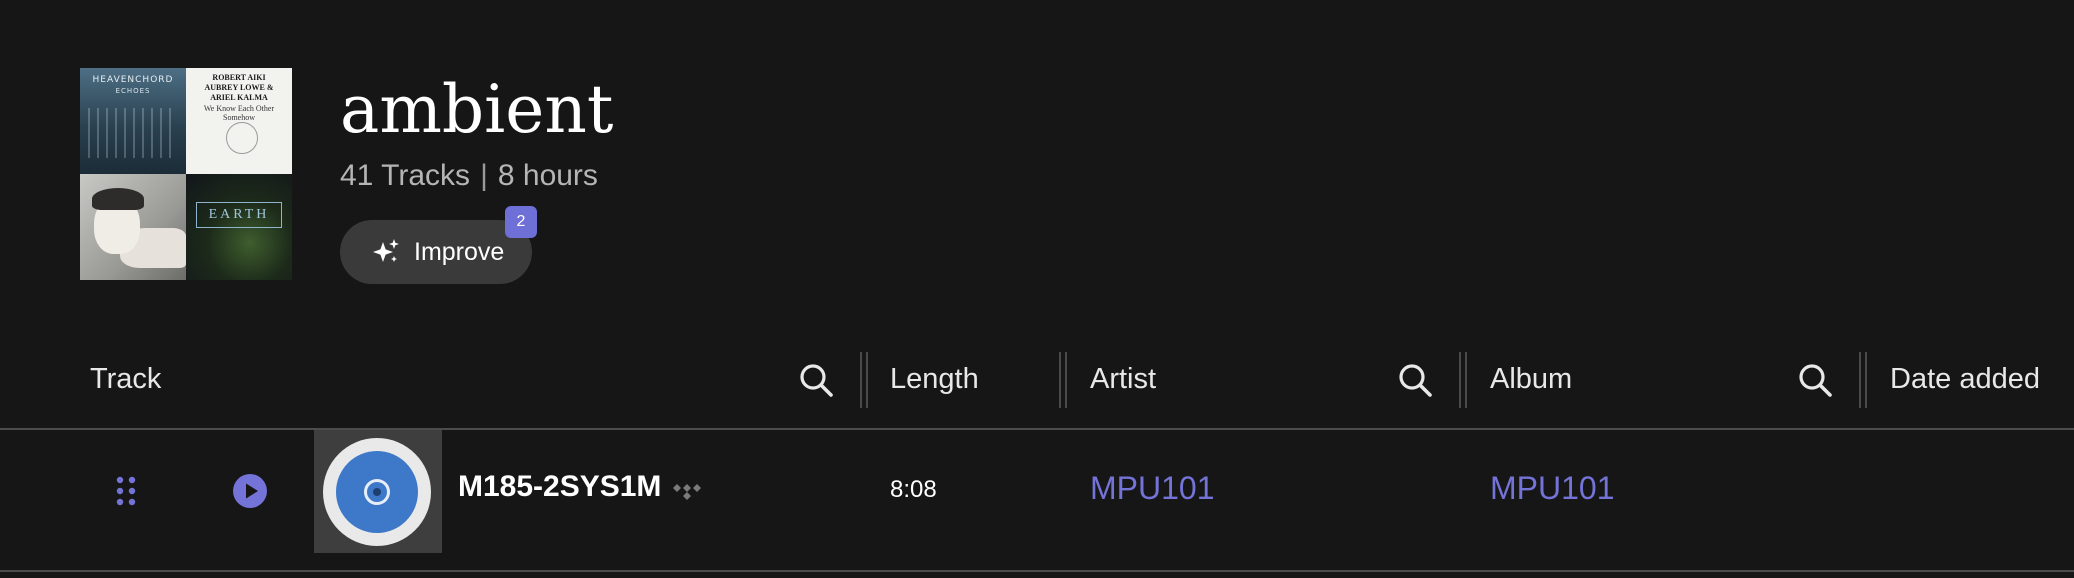  What do you see at coordinates (133, 80) in the screenshot?
I see `cover-tile-text: HEAVENCHORD` at bounding box center [133, 80].